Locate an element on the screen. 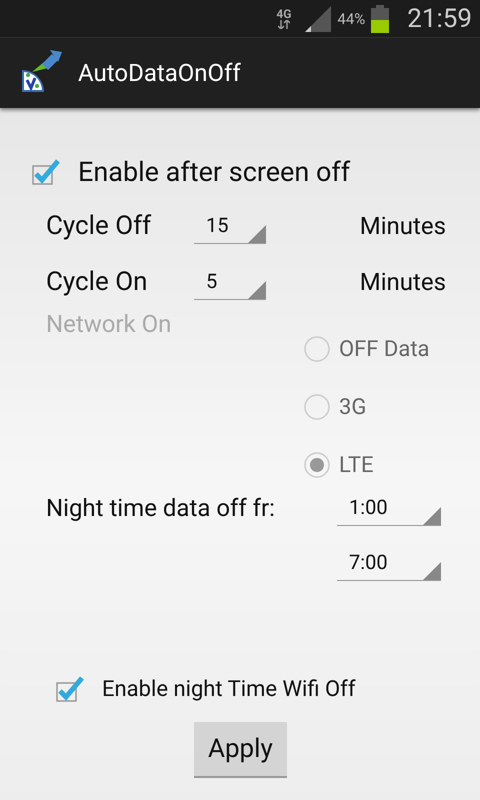 This screenshot has height=800, width=480. network-indicator: 4G is located at coordinates (284, 18).